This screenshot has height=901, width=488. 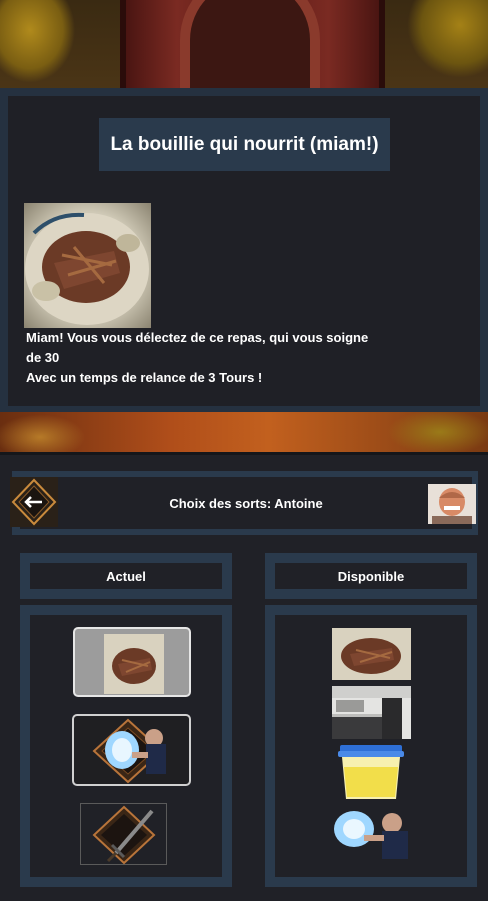 I want to click on forest-backdrop-middle, so click(x=244, y=434).